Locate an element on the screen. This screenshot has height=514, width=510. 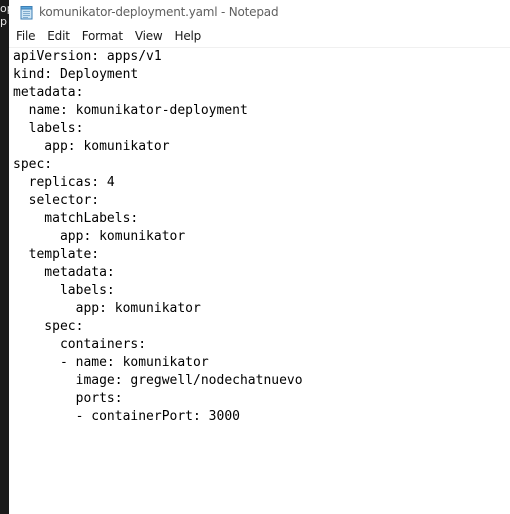
menu-view: View is located at coordinates (149, 36).